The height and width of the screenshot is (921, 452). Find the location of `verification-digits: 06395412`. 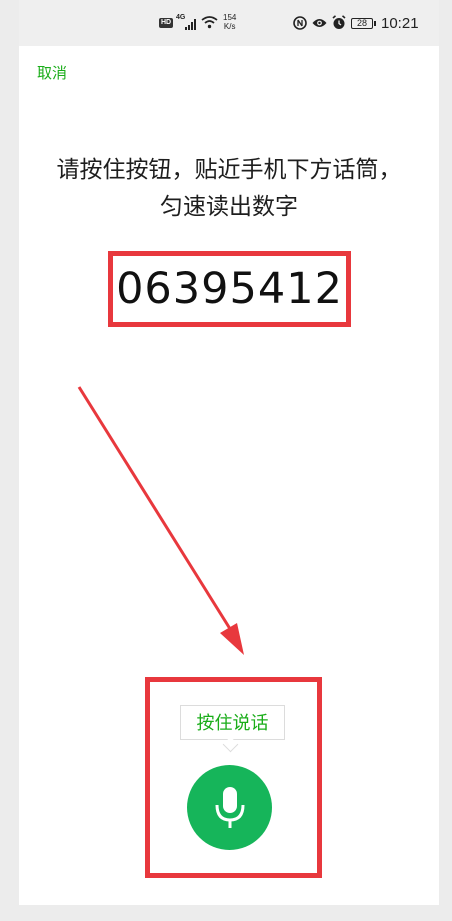

verification-digits: 06395412 is located at coordinates (229, 289).